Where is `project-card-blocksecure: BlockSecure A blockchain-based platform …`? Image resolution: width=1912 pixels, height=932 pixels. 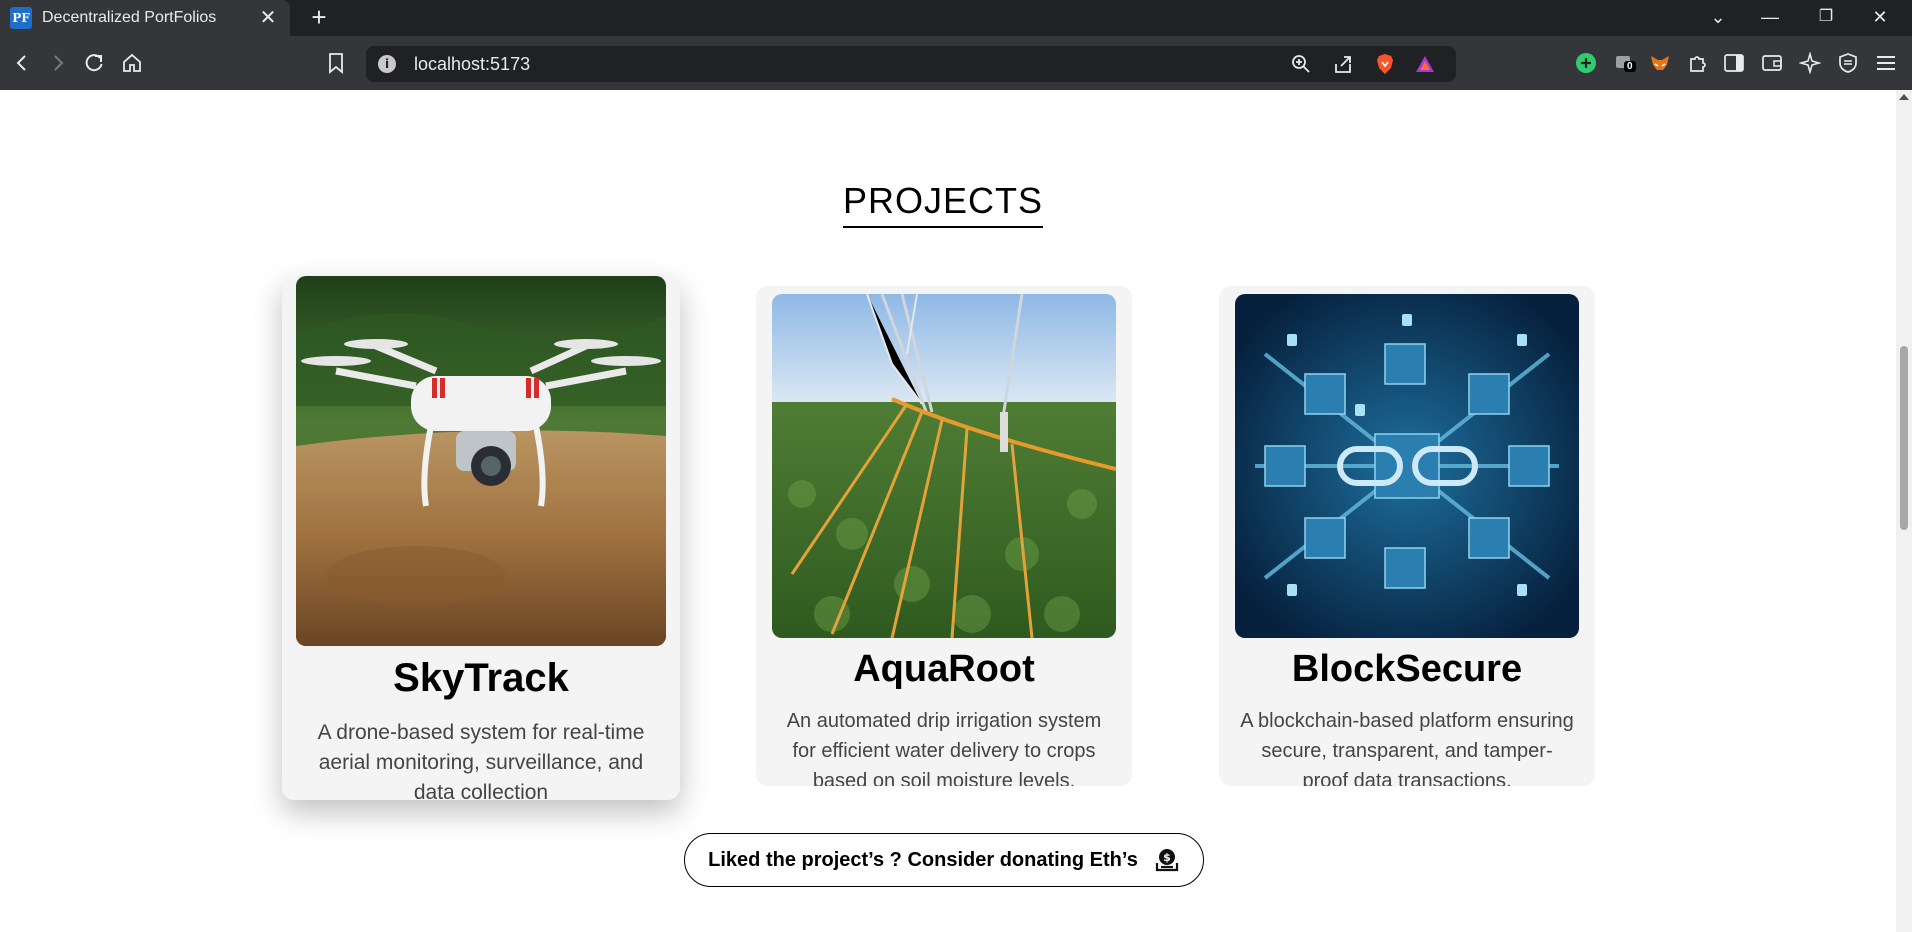 project-card-blocksecure: BlockSecure A blockchain-based platform … is located at coordinates (1407, 536).